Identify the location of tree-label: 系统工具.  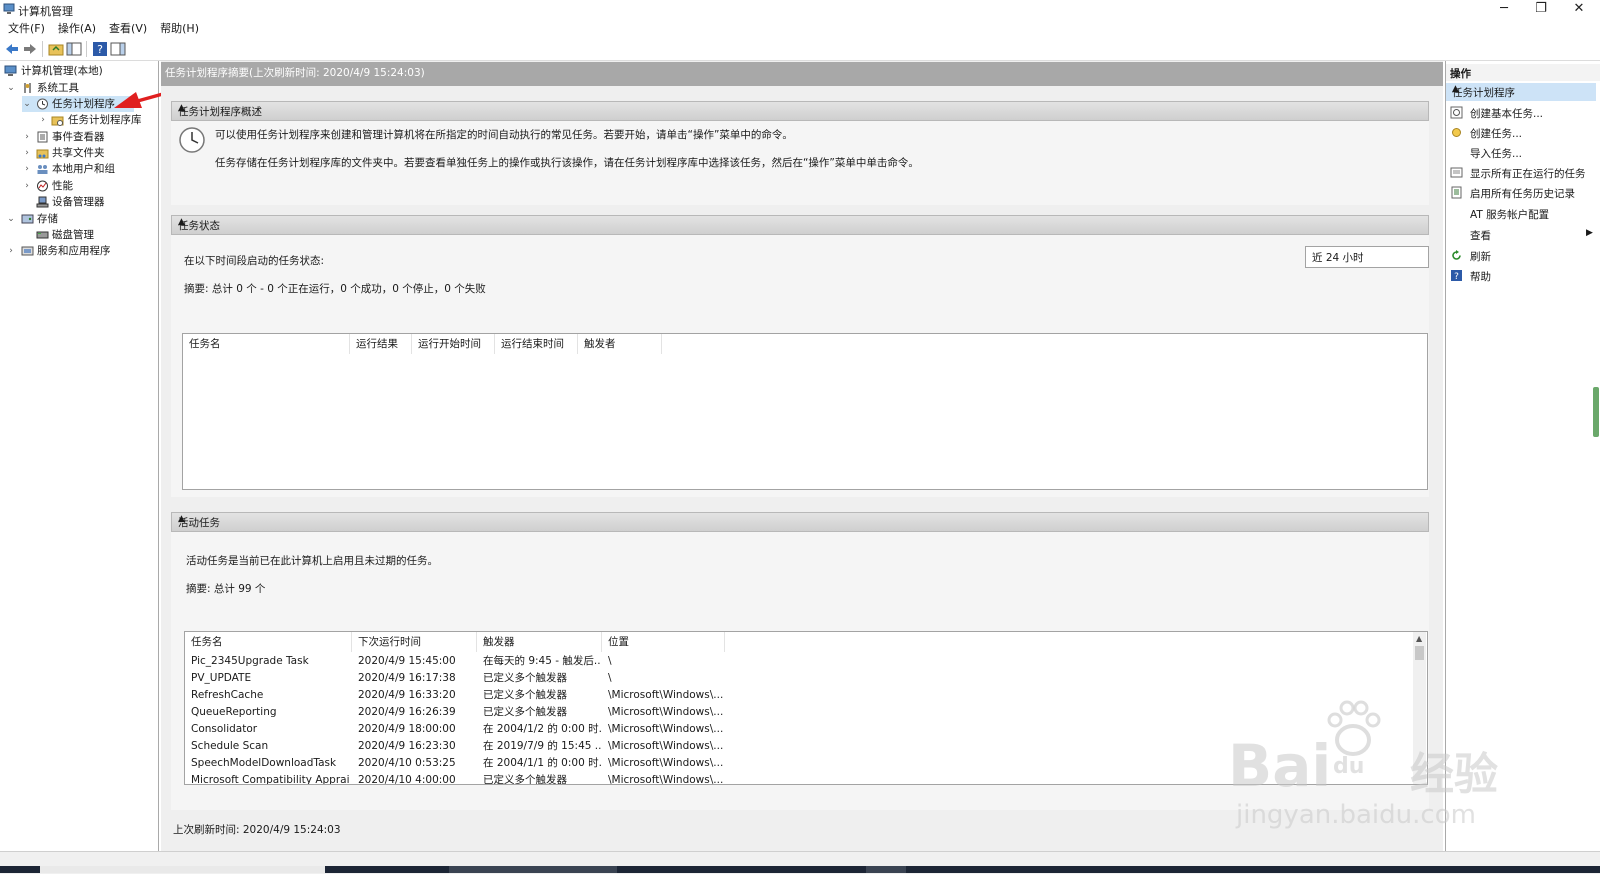
(58, 88).